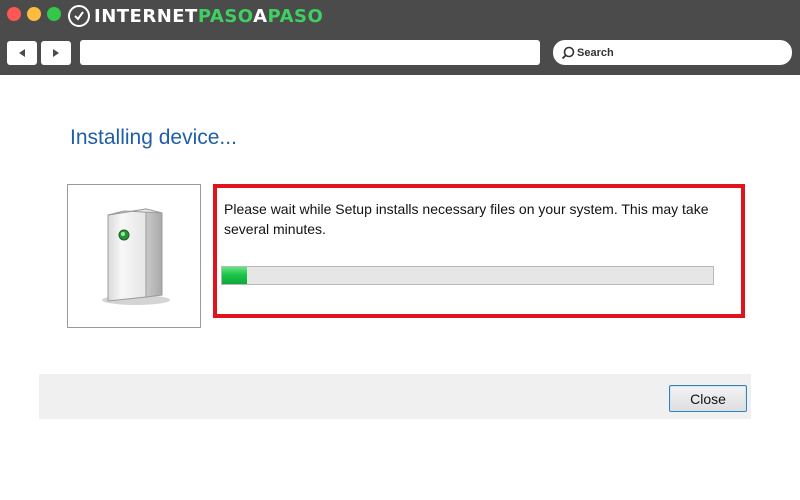  What do you see at coordinates (595, 52) in the screenshot?
I see `search-label: Search` at bounding box center [595, 52].